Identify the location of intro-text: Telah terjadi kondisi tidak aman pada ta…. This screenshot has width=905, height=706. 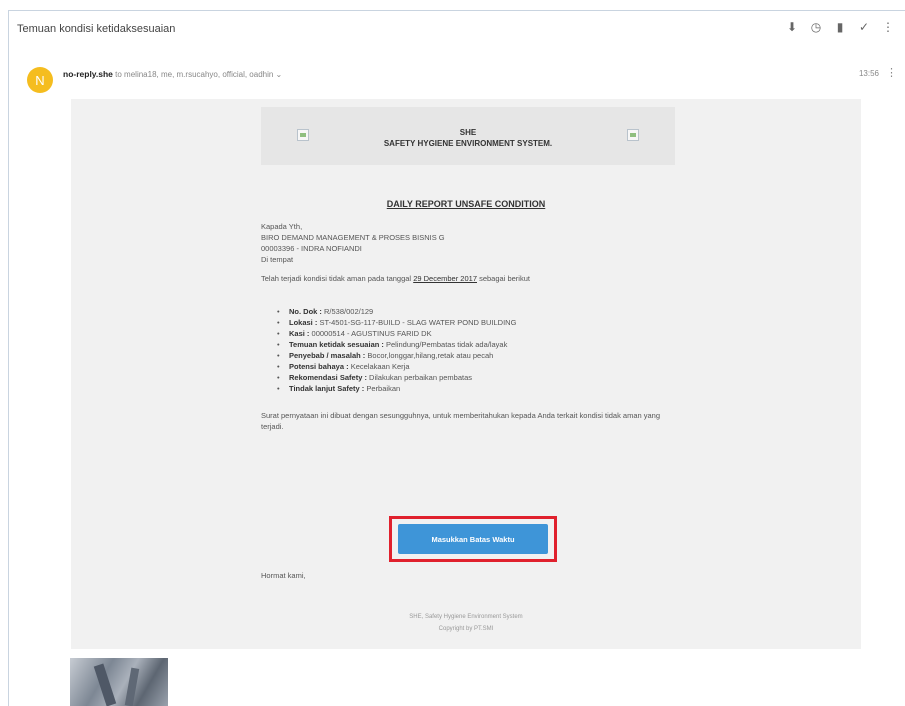
(471, 278).